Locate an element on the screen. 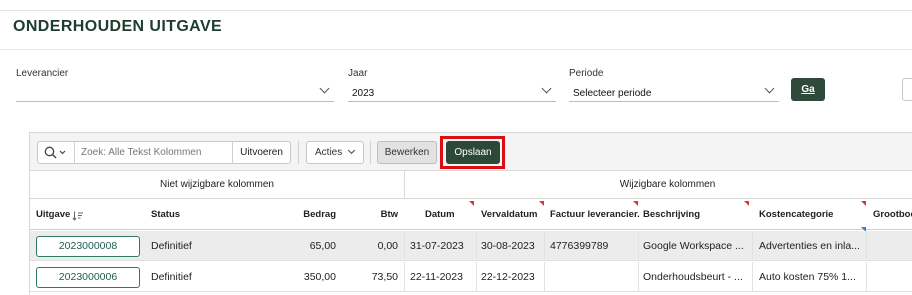 The width and height of the screenshot is (912, 295). col-datum: Datum is located at coordinates (455, 215).